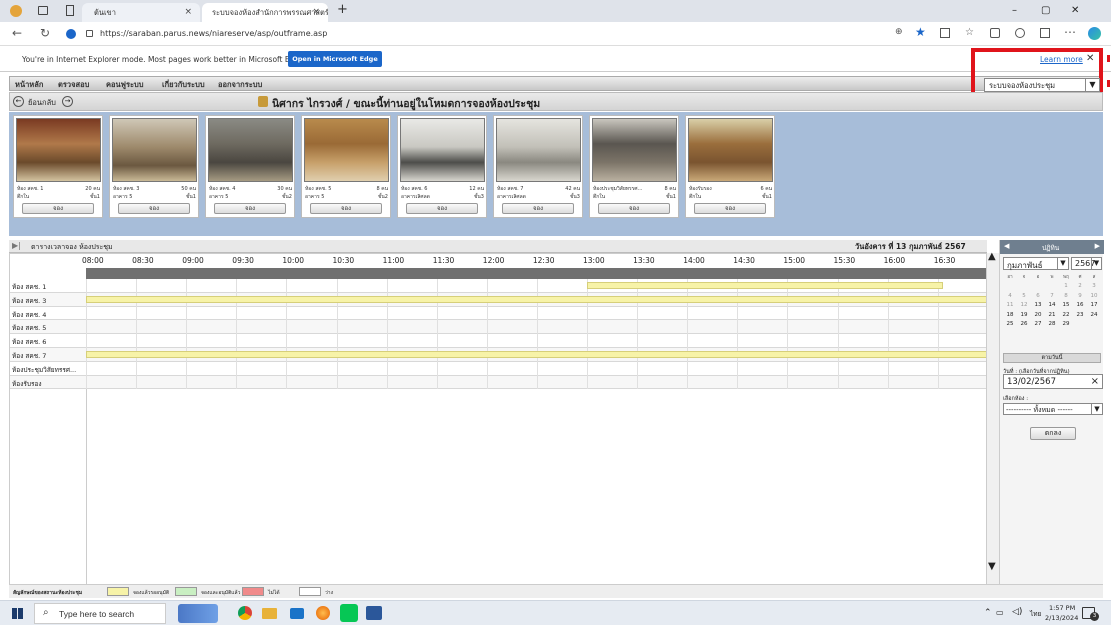 This screenshot has width=1111, height=625. I want to click on calendar-day: 9, so click(1080, 296).